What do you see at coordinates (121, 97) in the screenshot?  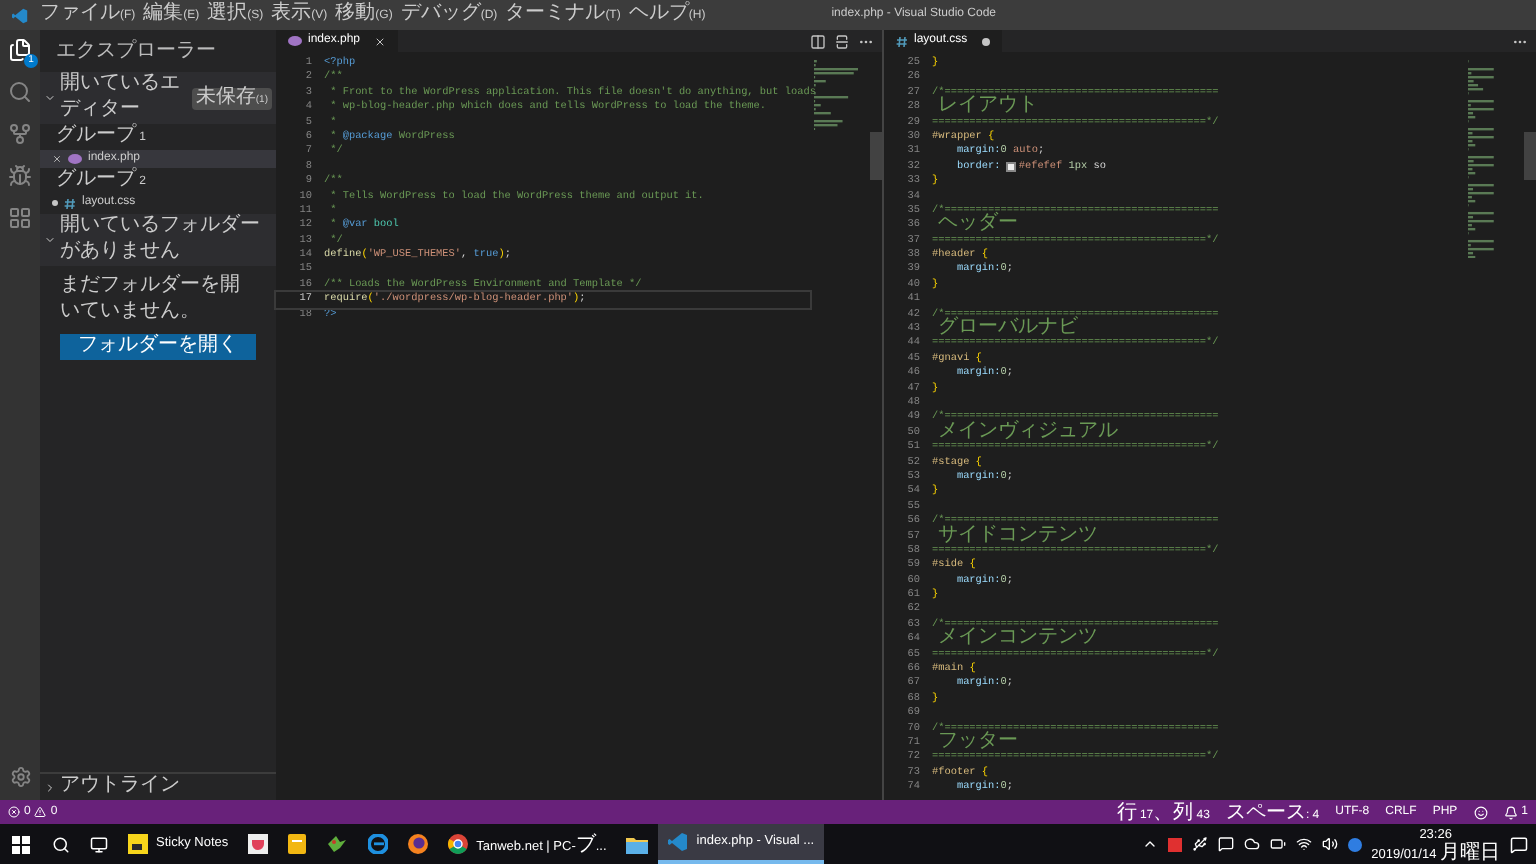 I see `section-title: 開いているエディター` at bounding box center [121, 97].